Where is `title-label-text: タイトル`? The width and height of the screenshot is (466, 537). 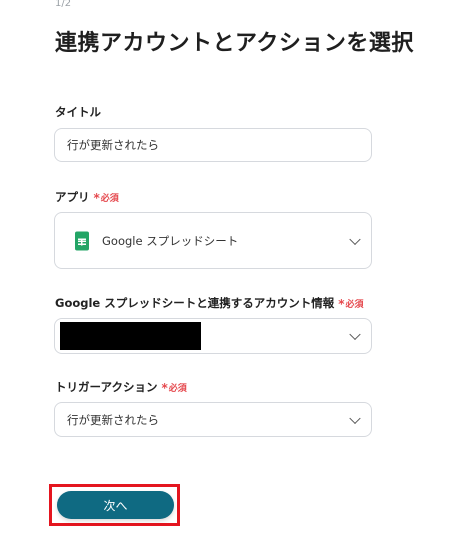 title-label-text: タイトル is located at coordinates (78, 112).